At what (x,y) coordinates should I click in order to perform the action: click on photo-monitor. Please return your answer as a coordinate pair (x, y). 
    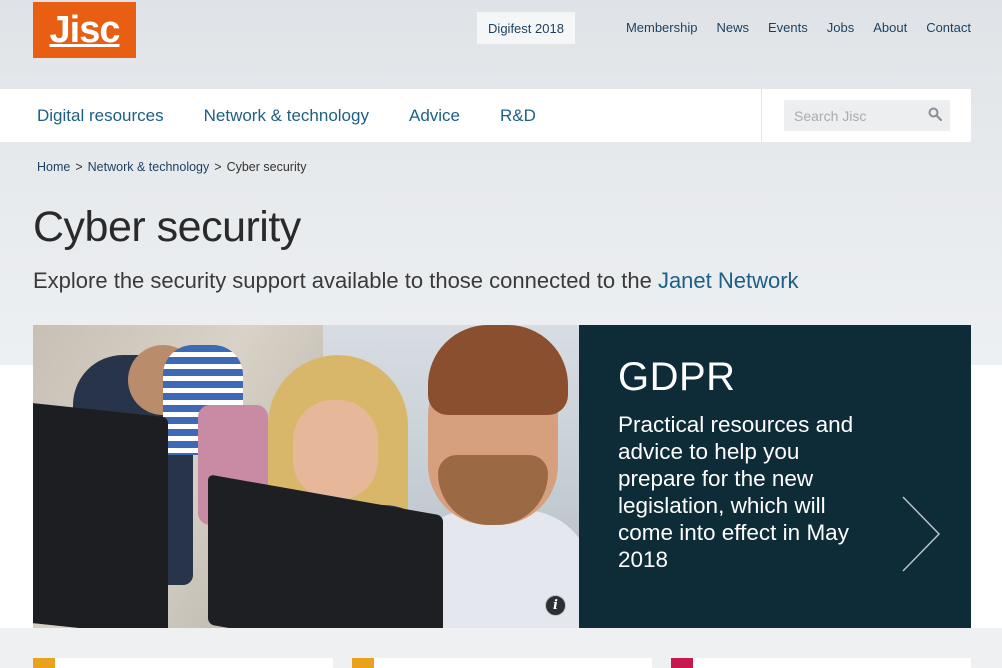
    Looking at the image, I should click on (100, 515).